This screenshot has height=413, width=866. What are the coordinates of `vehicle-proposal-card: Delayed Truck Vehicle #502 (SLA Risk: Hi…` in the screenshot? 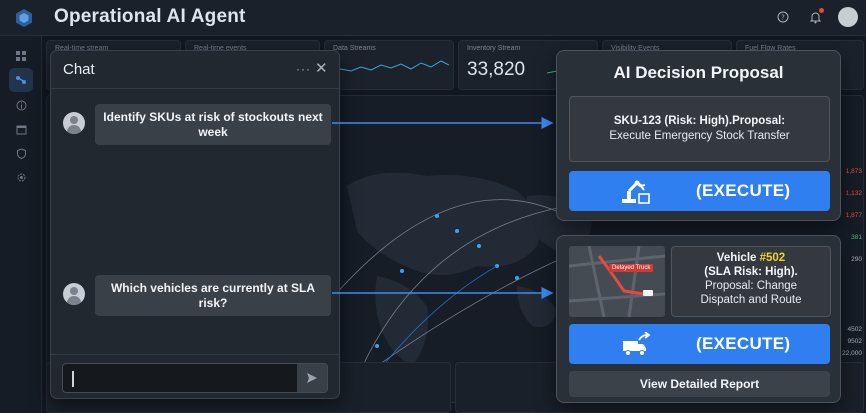 It's located at (698, 319).